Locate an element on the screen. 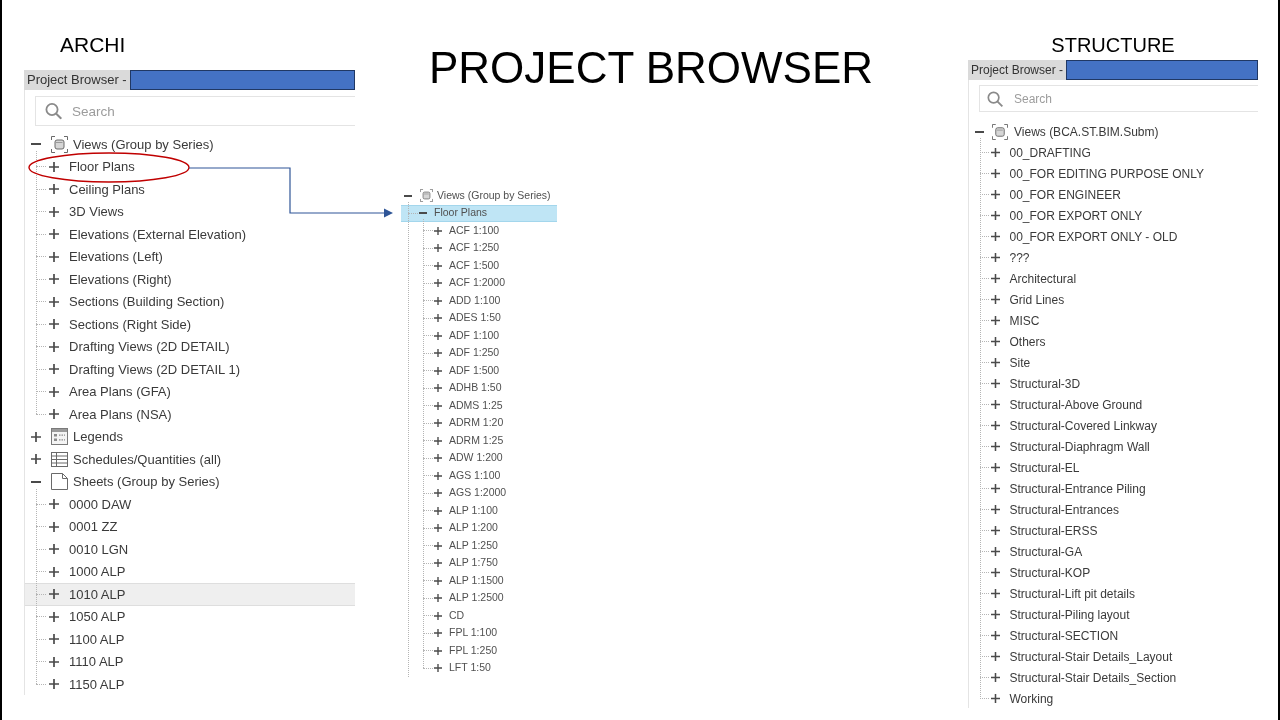 The width and height of the screenshot is (1280, 720). tree-item: 0001 ZZ is located at coordinates (71, 526).